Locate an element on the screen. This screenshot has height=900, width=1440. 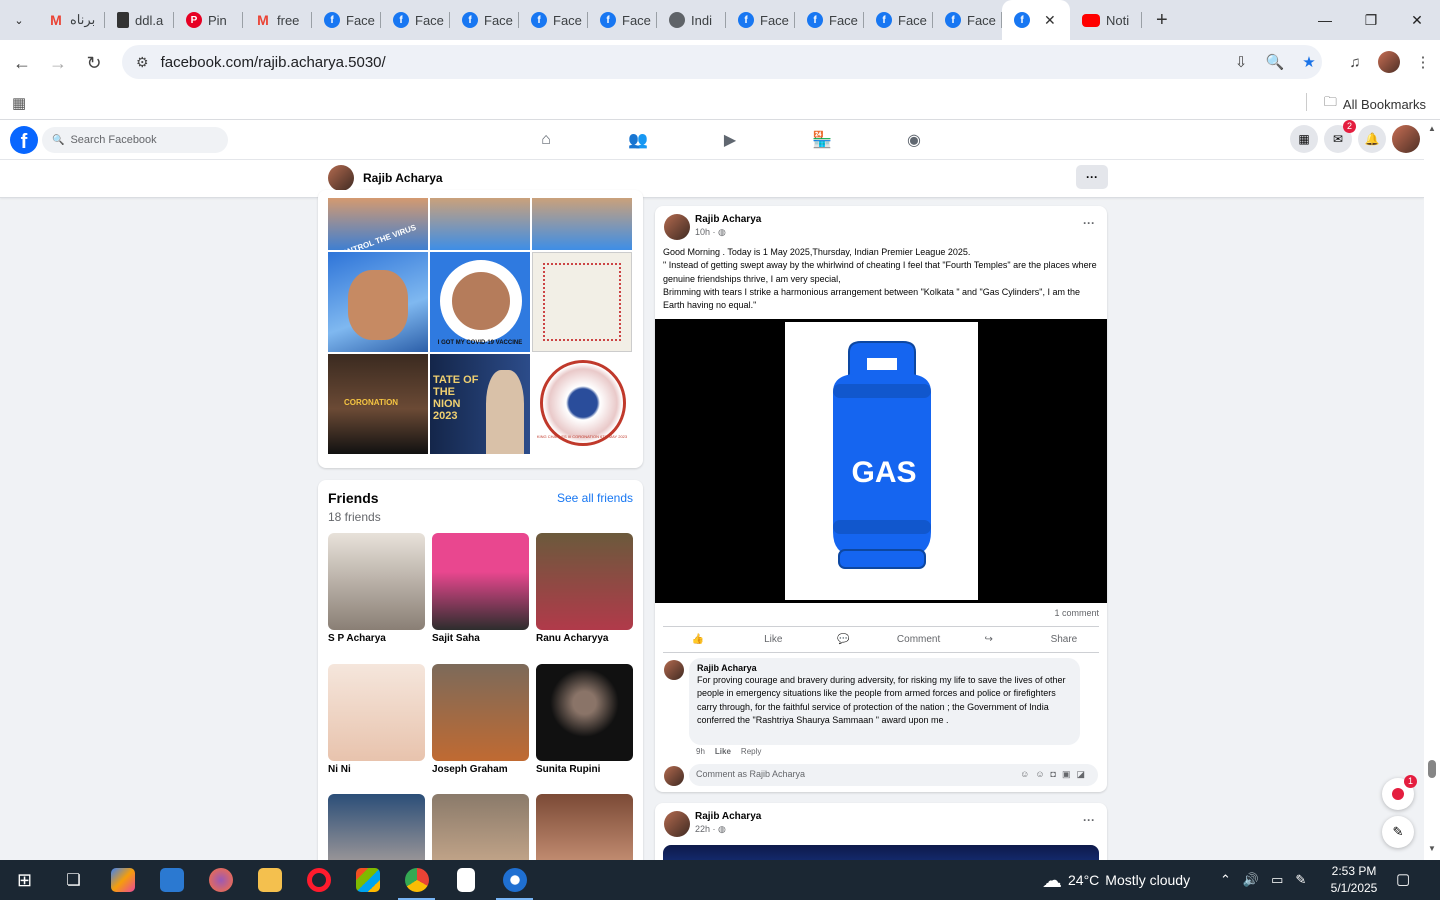
maximize-icon: ❐ is located at coordinates (1371, 20).